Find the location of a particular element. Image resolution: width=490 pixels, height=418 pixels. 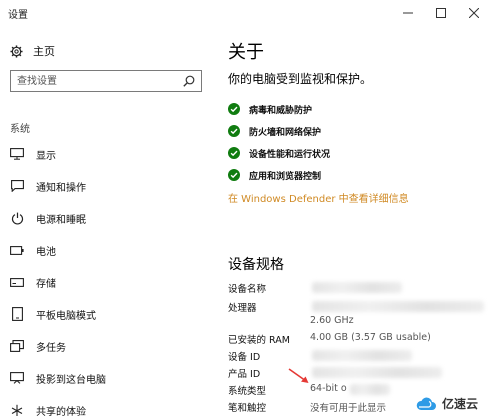

title-bar: 设置 is located at coordinates (245, 13).